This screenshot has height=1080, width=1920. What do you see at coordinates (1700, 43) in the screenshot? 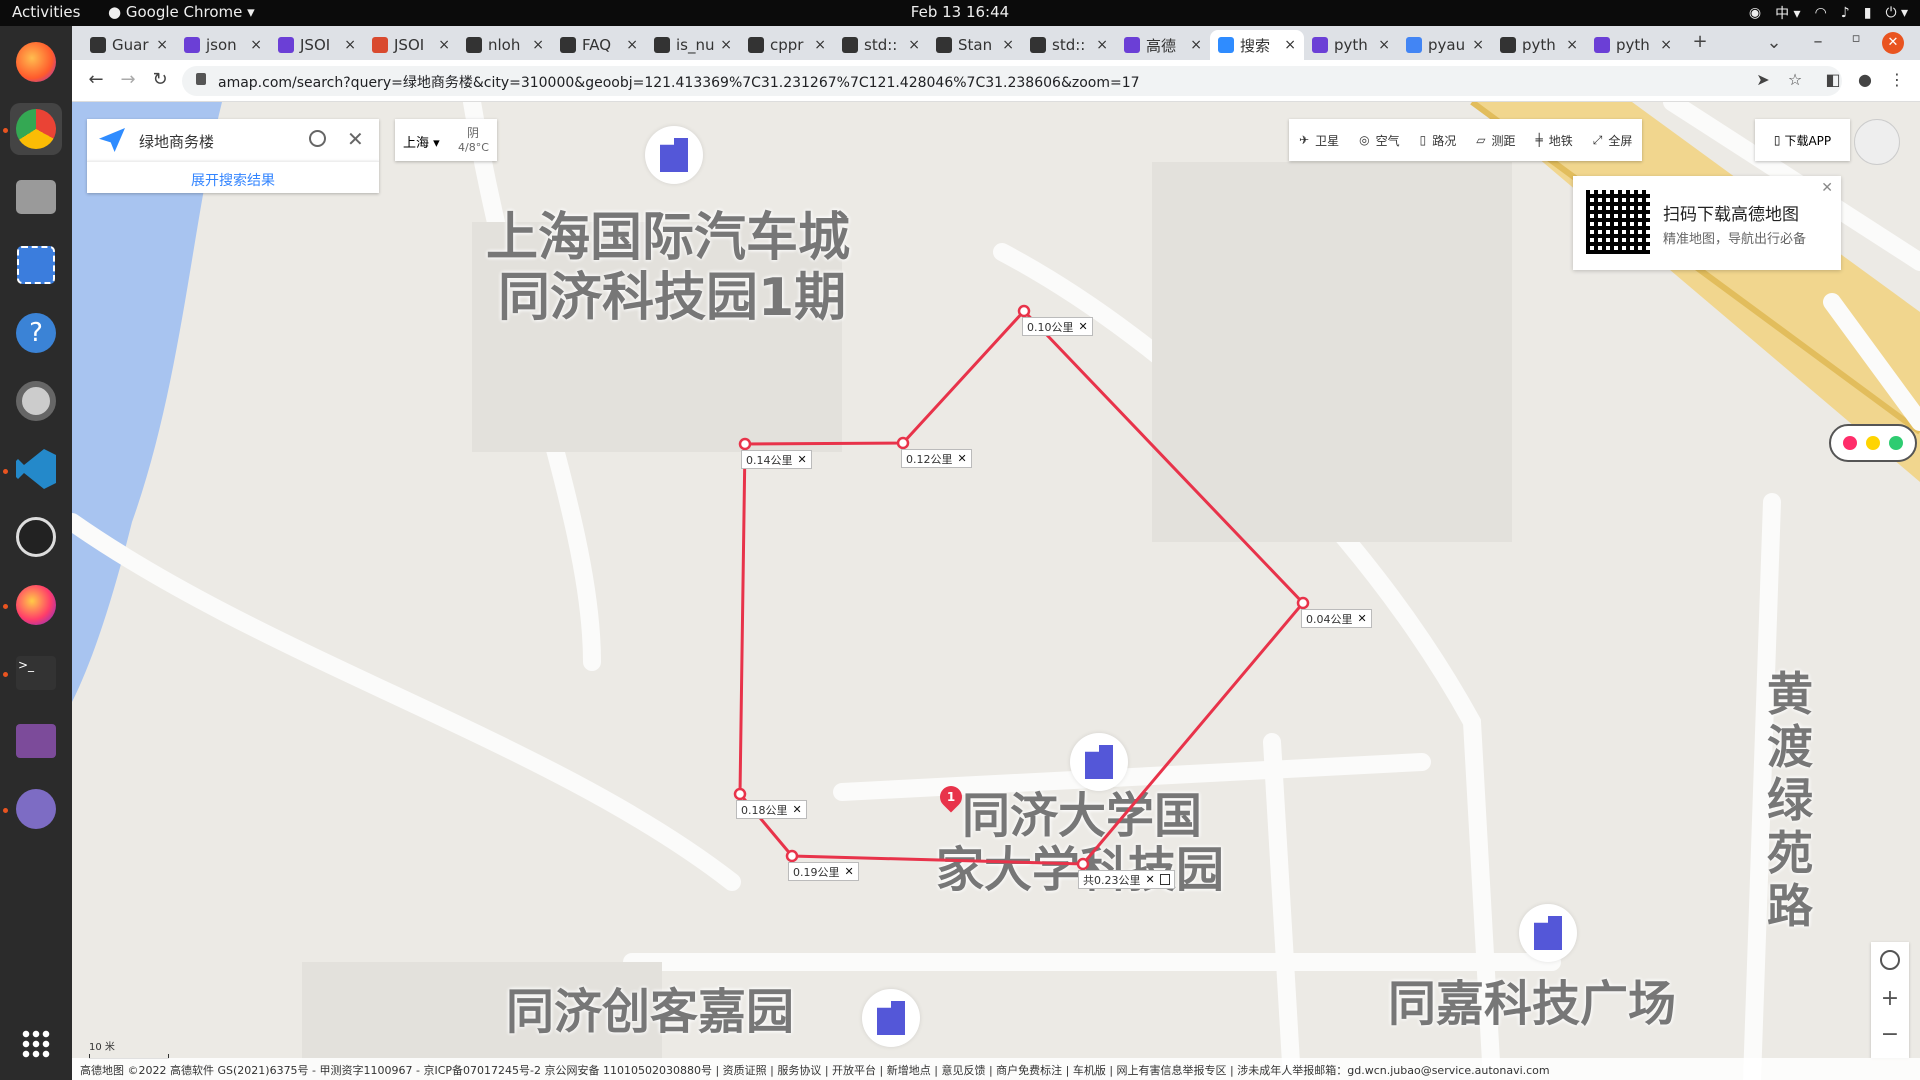
I see `new-tab-button: +` at bounding box center [1700, 43].